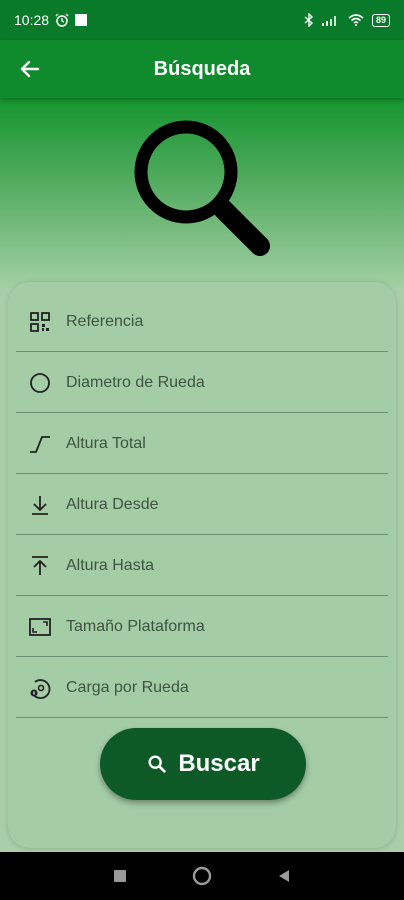 This screenshot has height=900, width=404. What do you see at coordinates (356, 20) in the screenshot?
I see `wifi-icon` at bounding box center [356, 20].